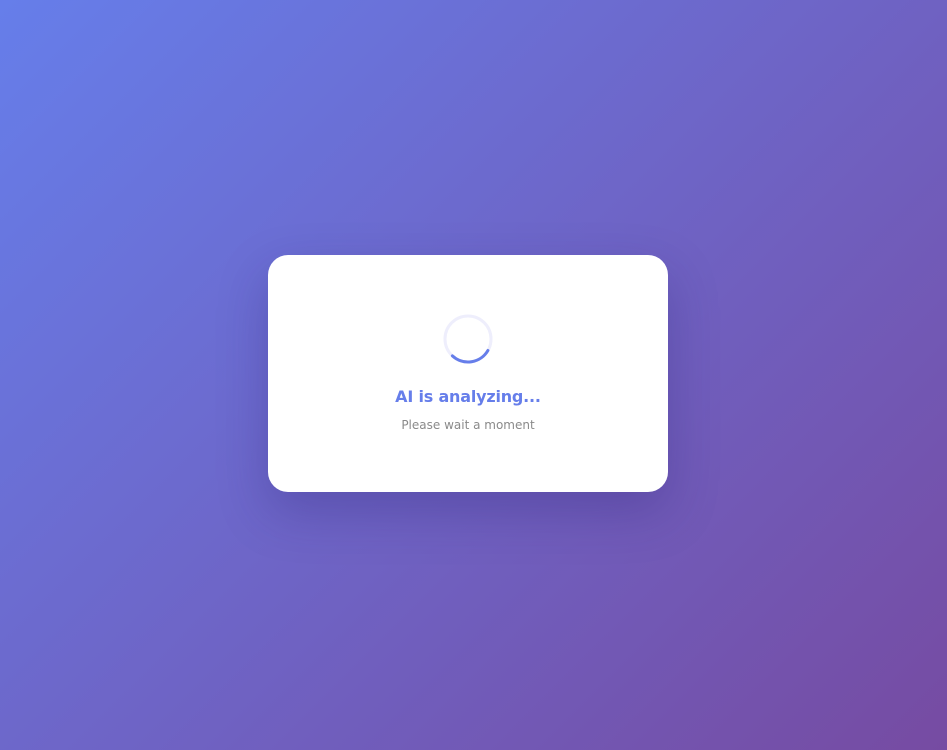 This screenshot has height=750, width=947. I want to click on loading-dialog: AI is analyzing... Please wait a moment, so click(468, 373).